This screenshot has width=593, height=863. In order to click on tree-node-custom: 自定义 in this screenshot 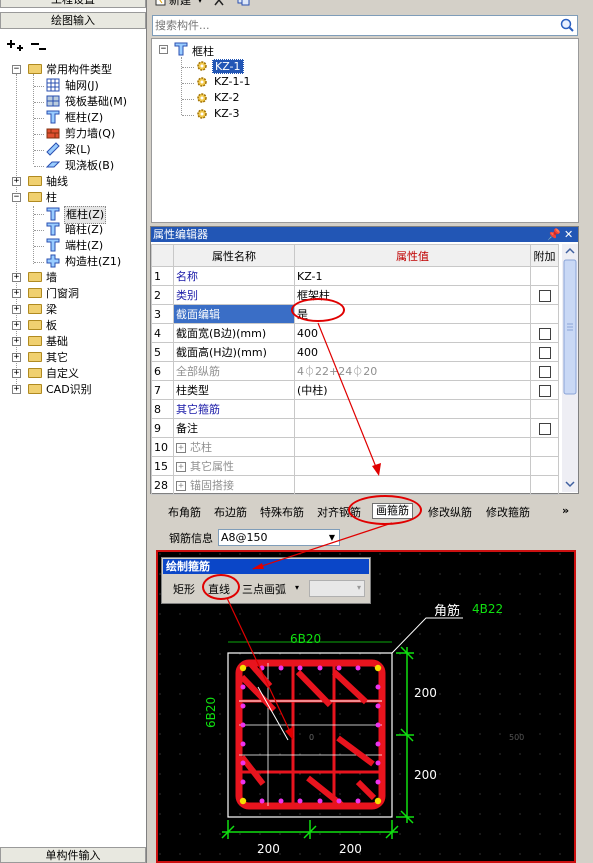, I will do `click(54, 374)`.